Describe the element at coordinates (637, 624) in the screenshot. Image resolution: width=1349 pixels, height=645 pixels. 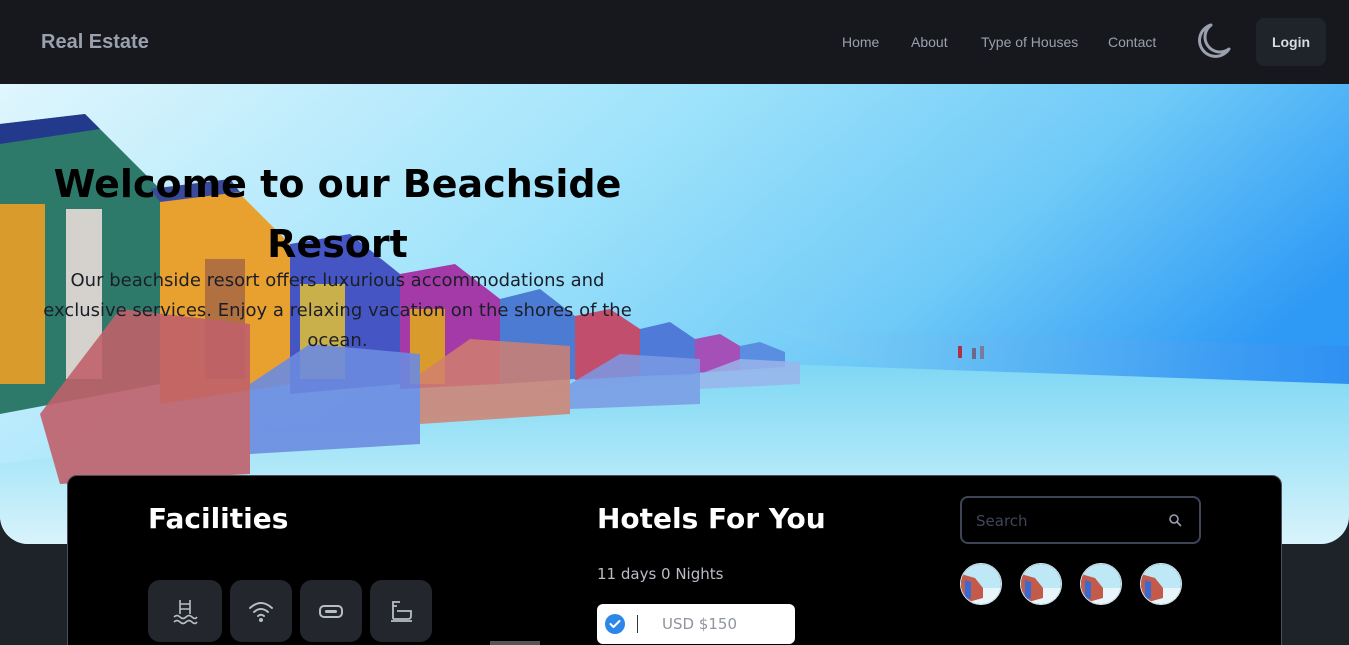
I see `divider` at that location.